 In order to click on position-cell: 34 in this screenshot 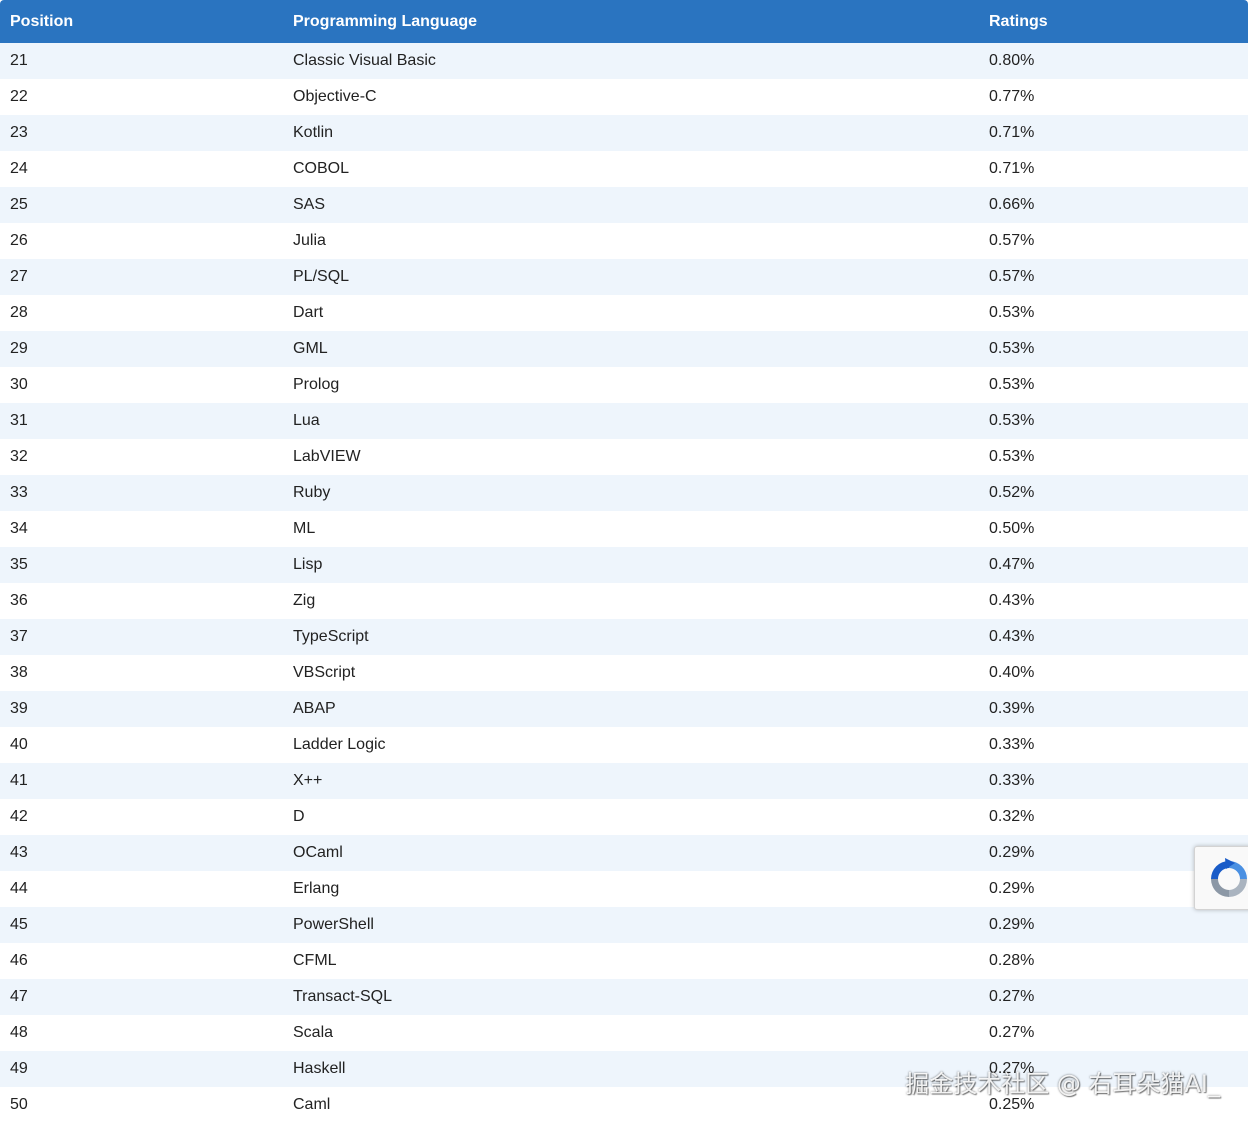, I will do `click(19, 528)`.